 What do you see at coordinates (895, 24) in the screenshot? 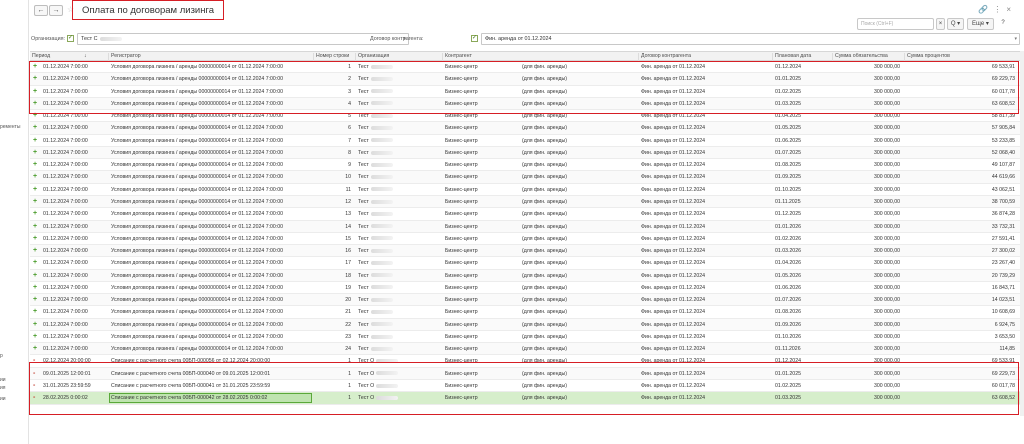
I see `search-input: Поиск (Ctrl+F)` at bounding box center [895, 24].